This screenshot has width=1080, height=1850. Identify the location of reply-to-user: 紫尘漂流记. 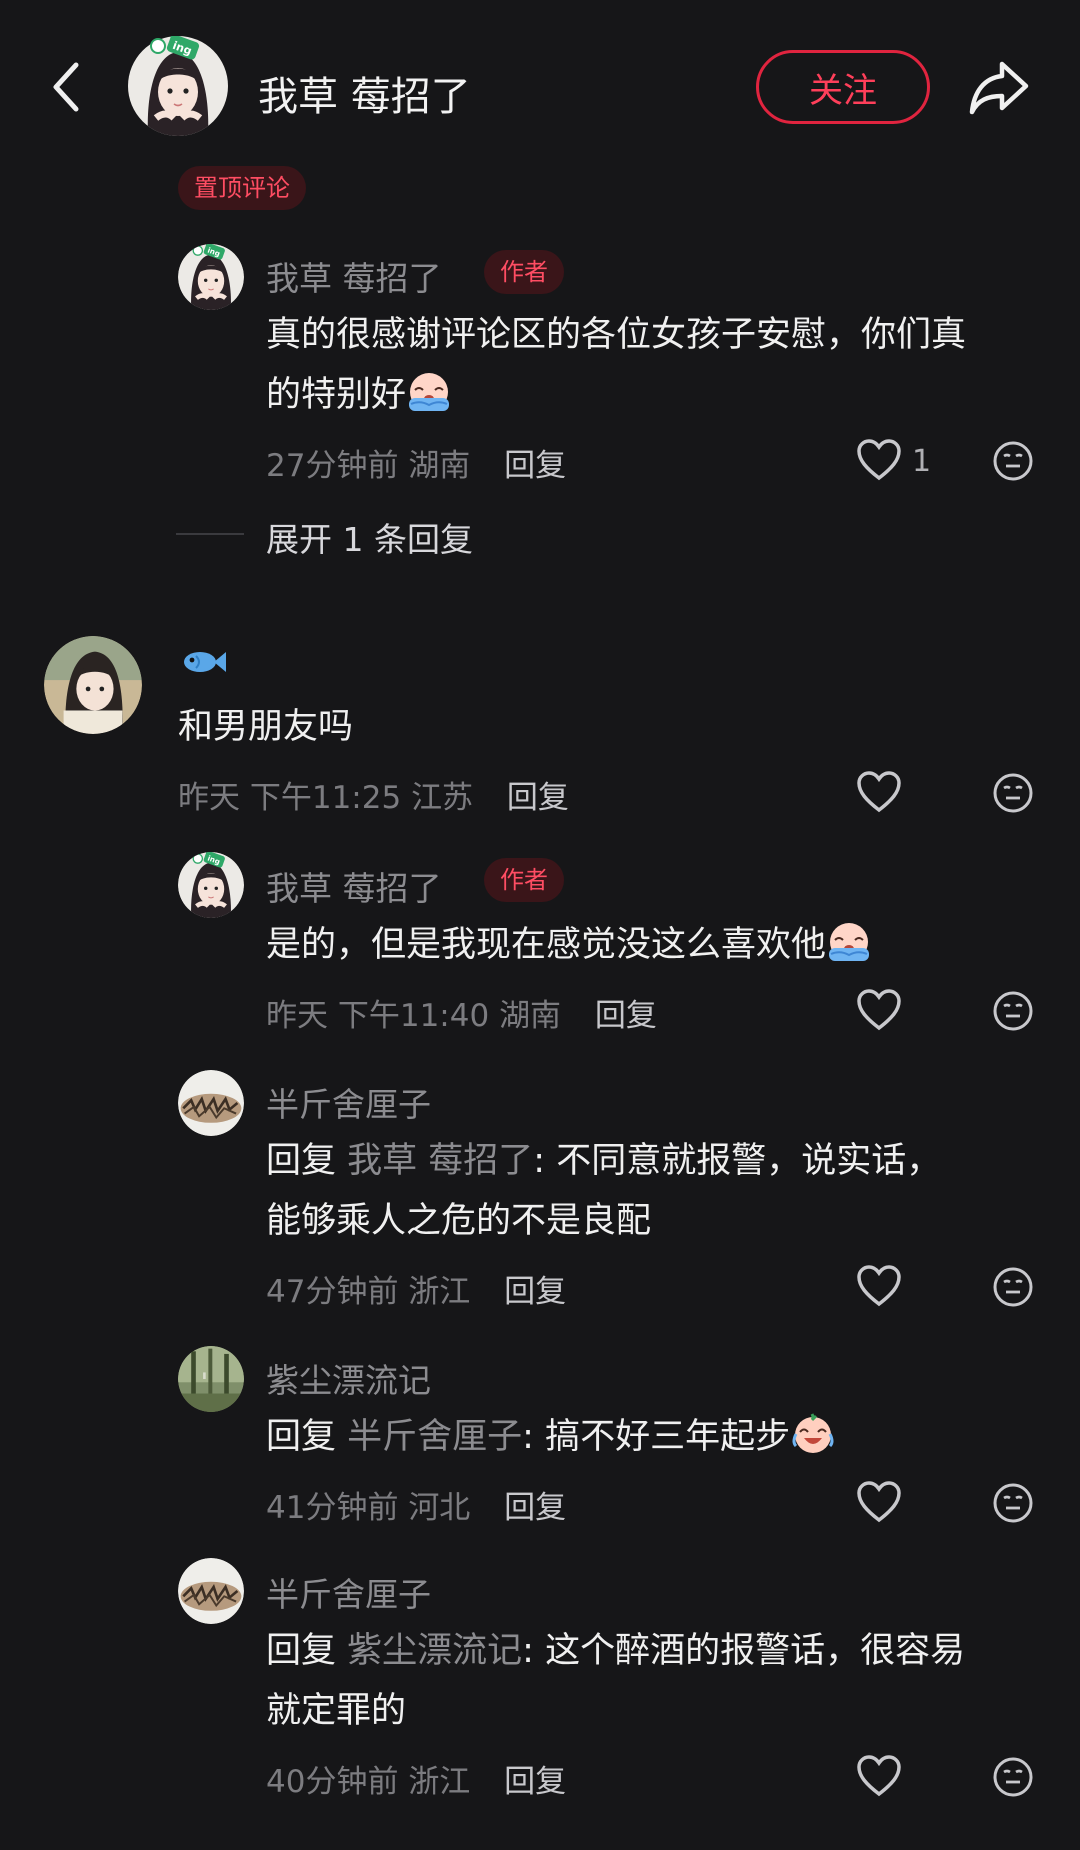
(434, 1651).